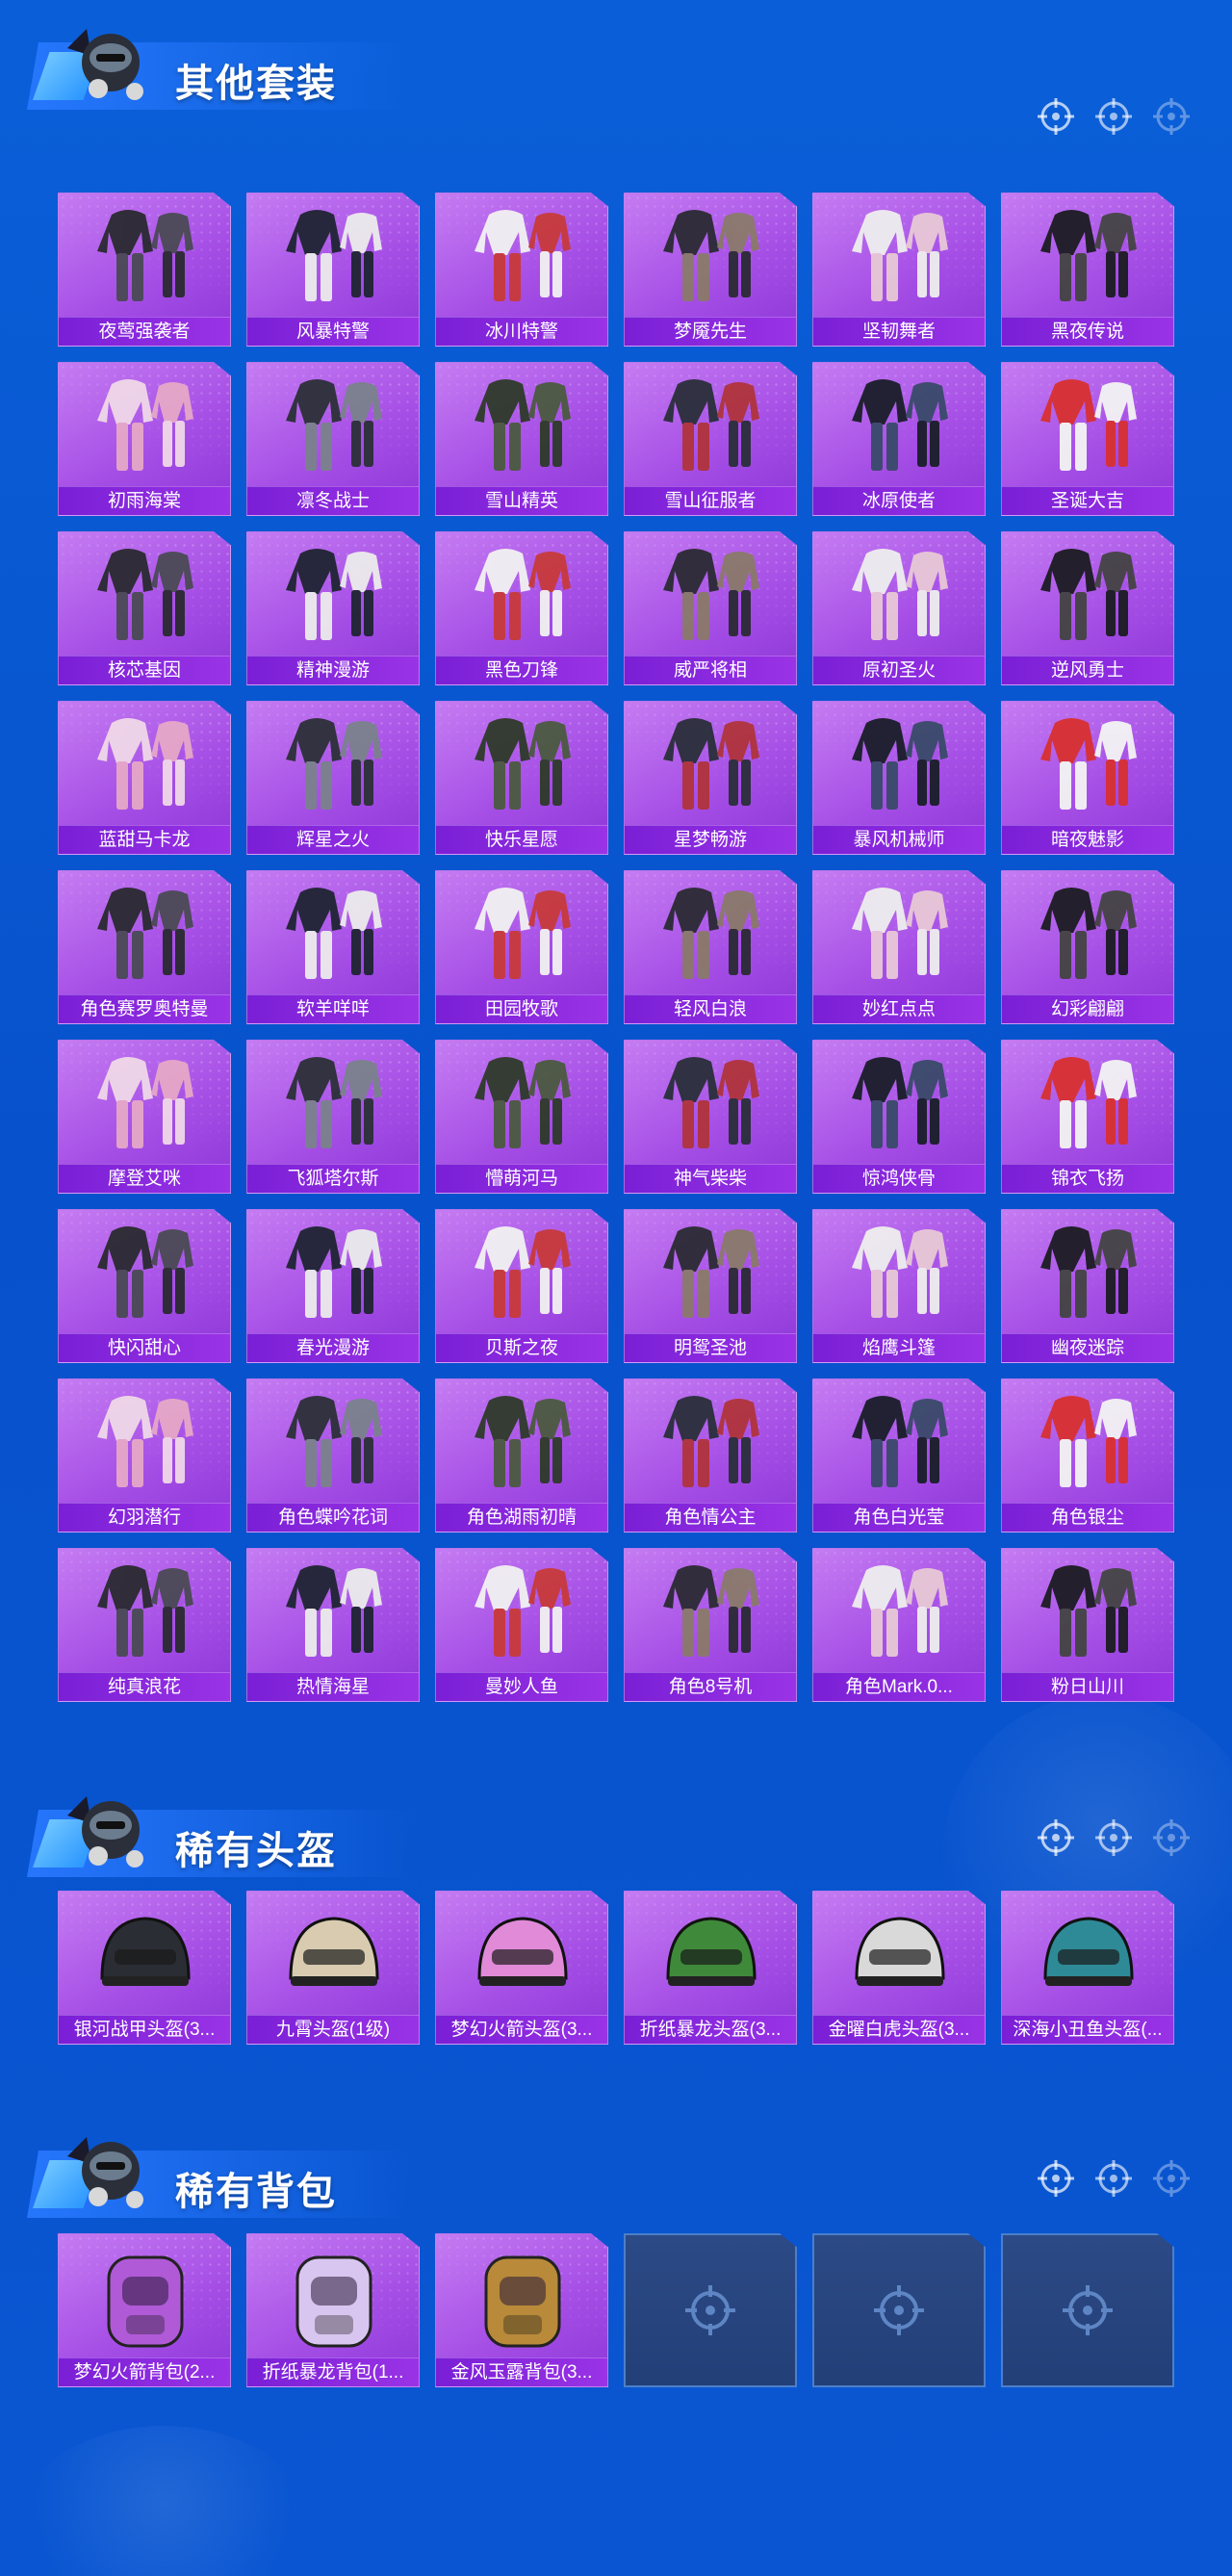  Describe the element at coordinates (899, 270) in the screenshot. I see `item-card: 坚韧舞者` at that location.